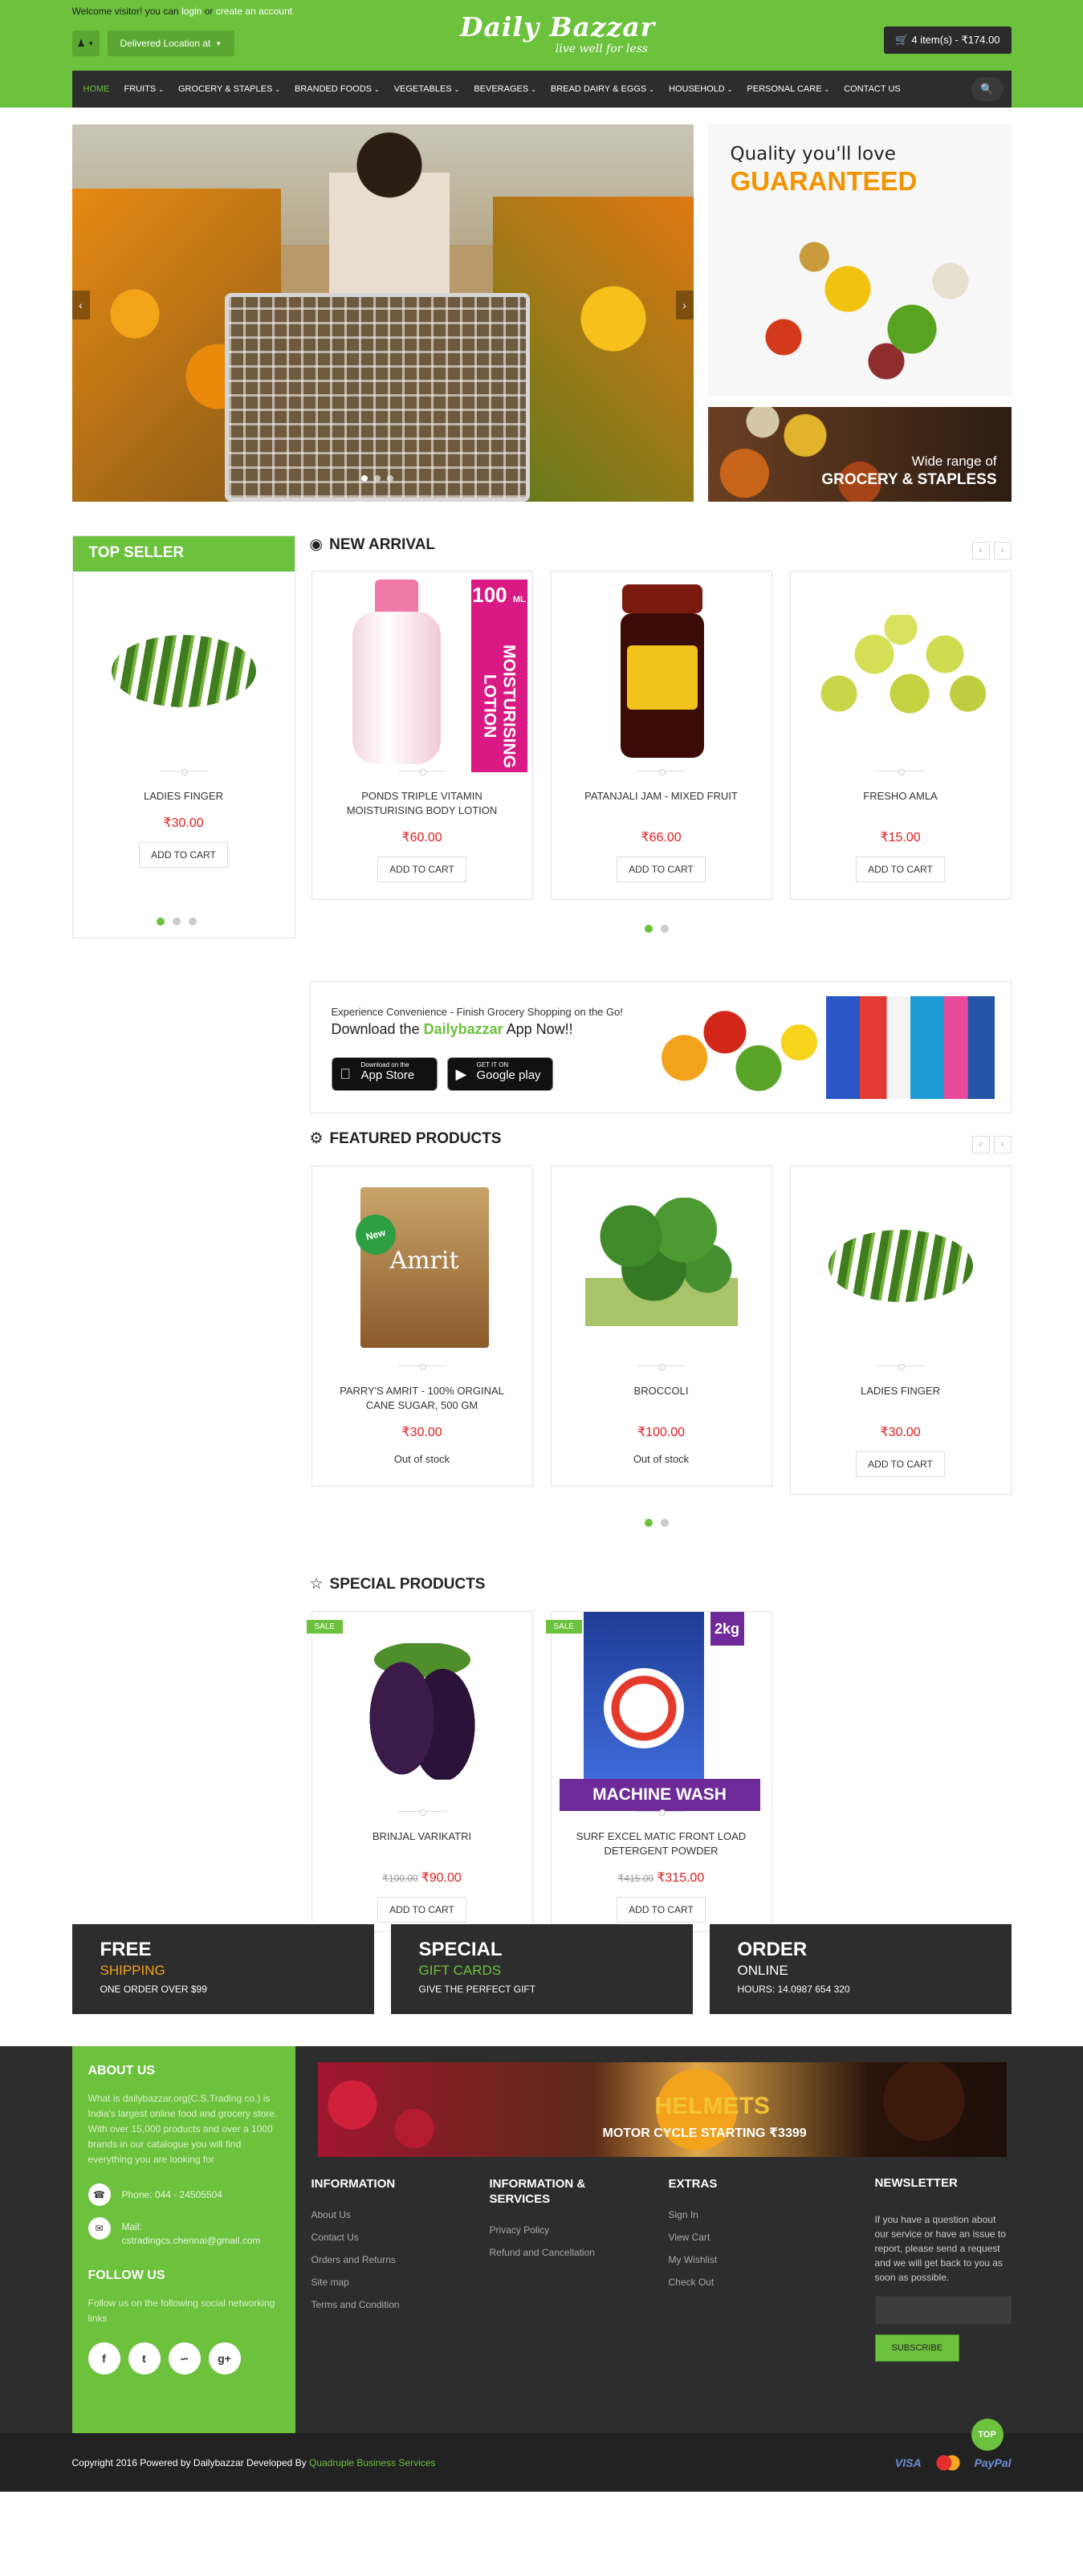 This screenshot has width=1083, height=2576. What do you see at coordinates (97, 89) in the screenshot?
I see `nav-home: HOME` at bounding box center [97, 89].